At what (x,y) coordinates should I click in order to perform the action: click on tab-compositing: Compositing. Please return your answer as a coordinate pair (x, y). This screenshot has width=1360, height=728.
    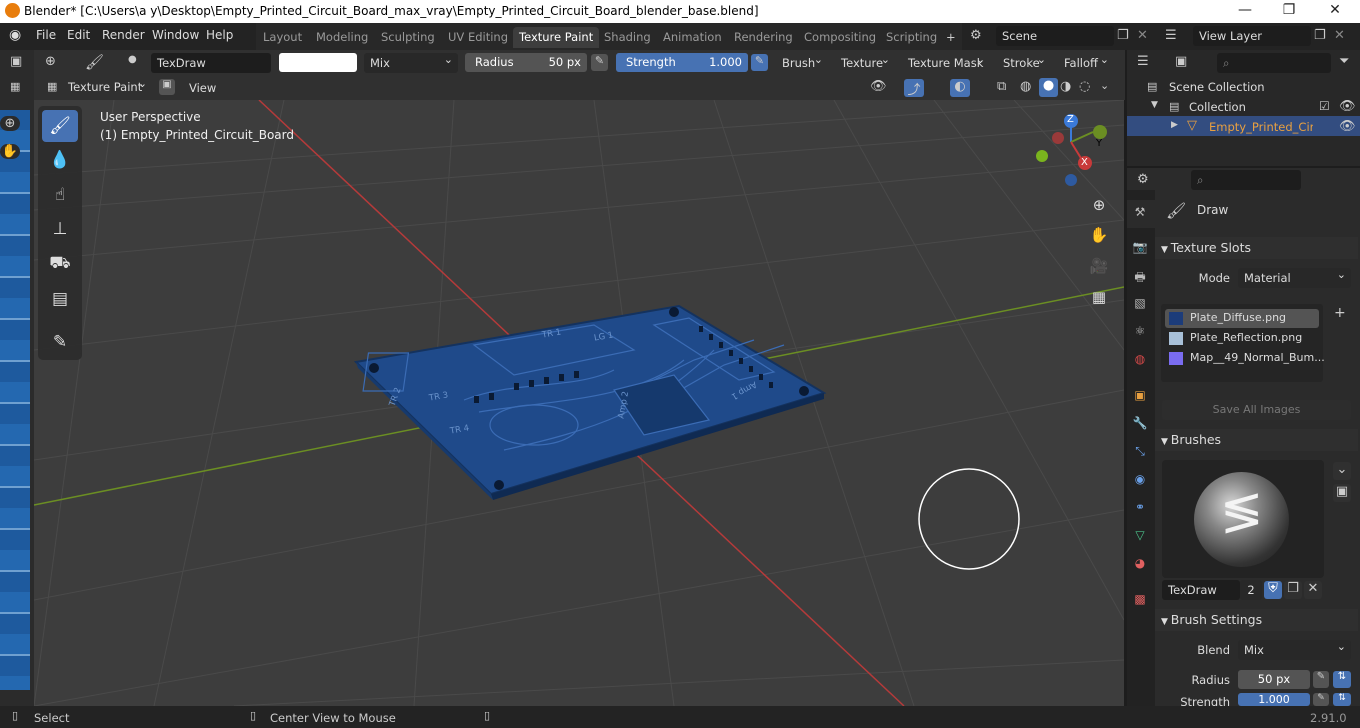
    Looking at the image, I should click on (840, 37).